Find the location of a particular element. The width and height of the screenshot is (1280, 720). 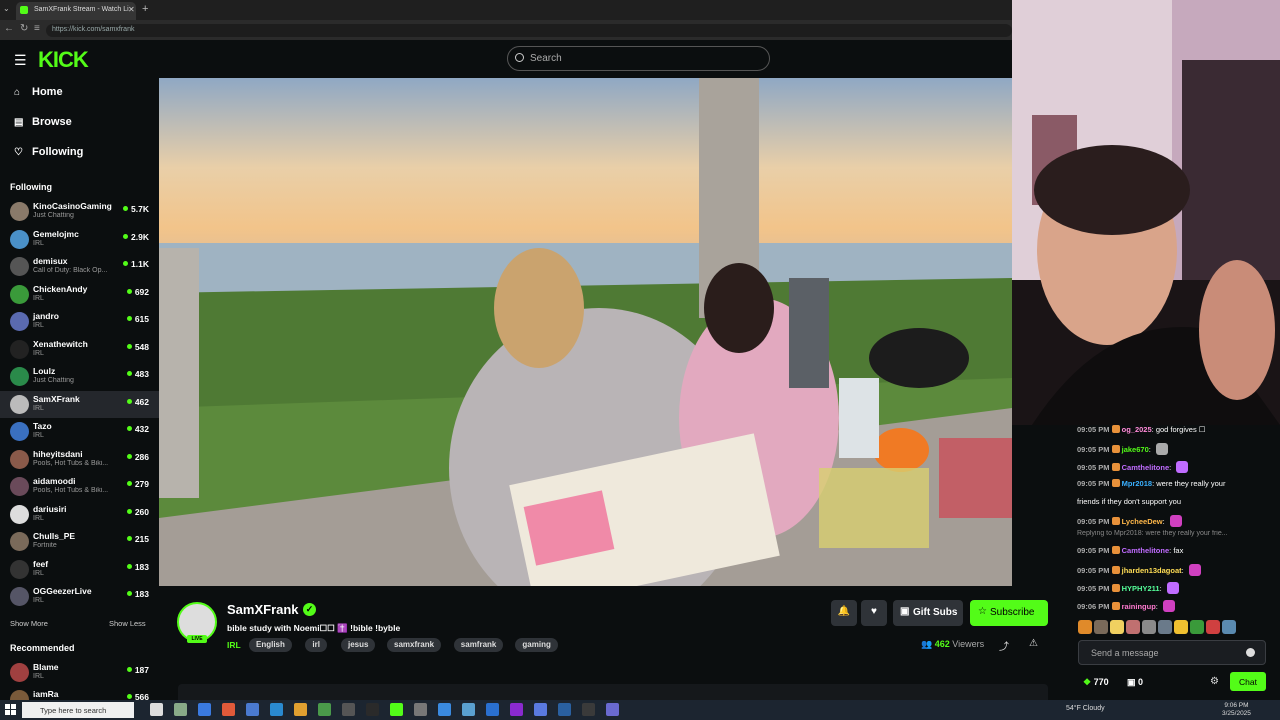

stream-category: IRL is located at coordinates (234, 645).